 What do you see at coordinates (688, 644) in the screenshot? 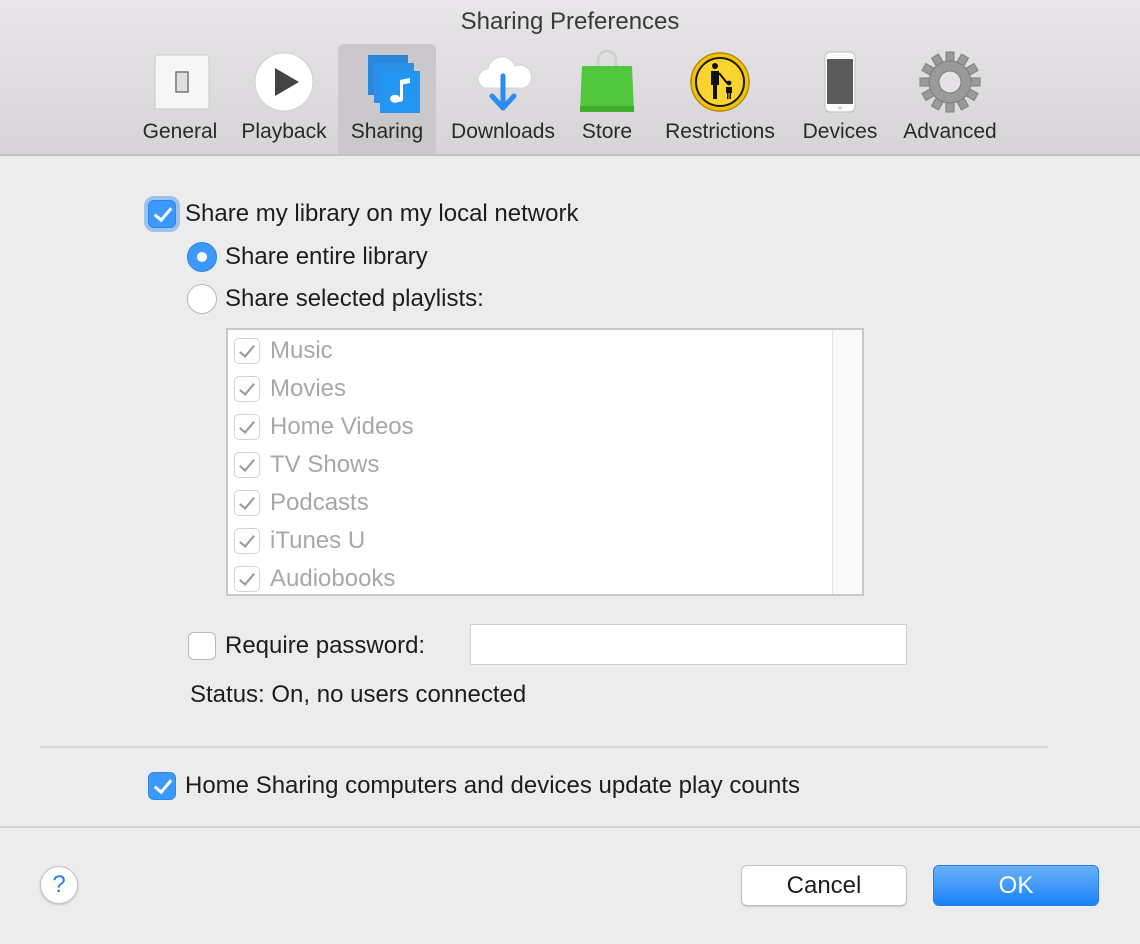
I see `password-input` at bounding box center [688, 644].